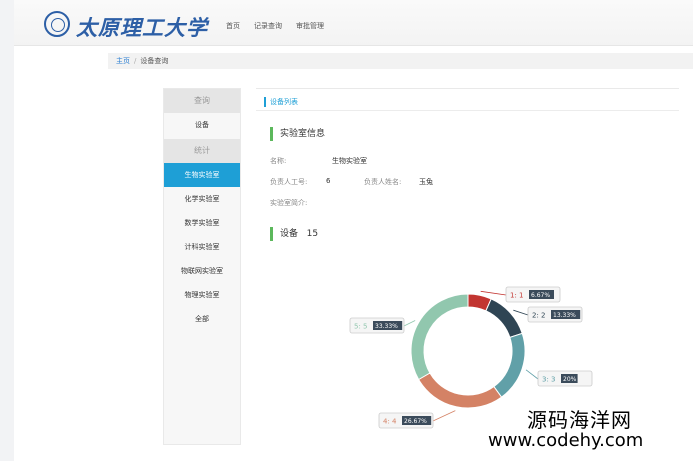 The image size is (693, 461). Describe the element at coordinates (539, 316) in the screenshot. I see `slice-label-text-2: 2` at that location.